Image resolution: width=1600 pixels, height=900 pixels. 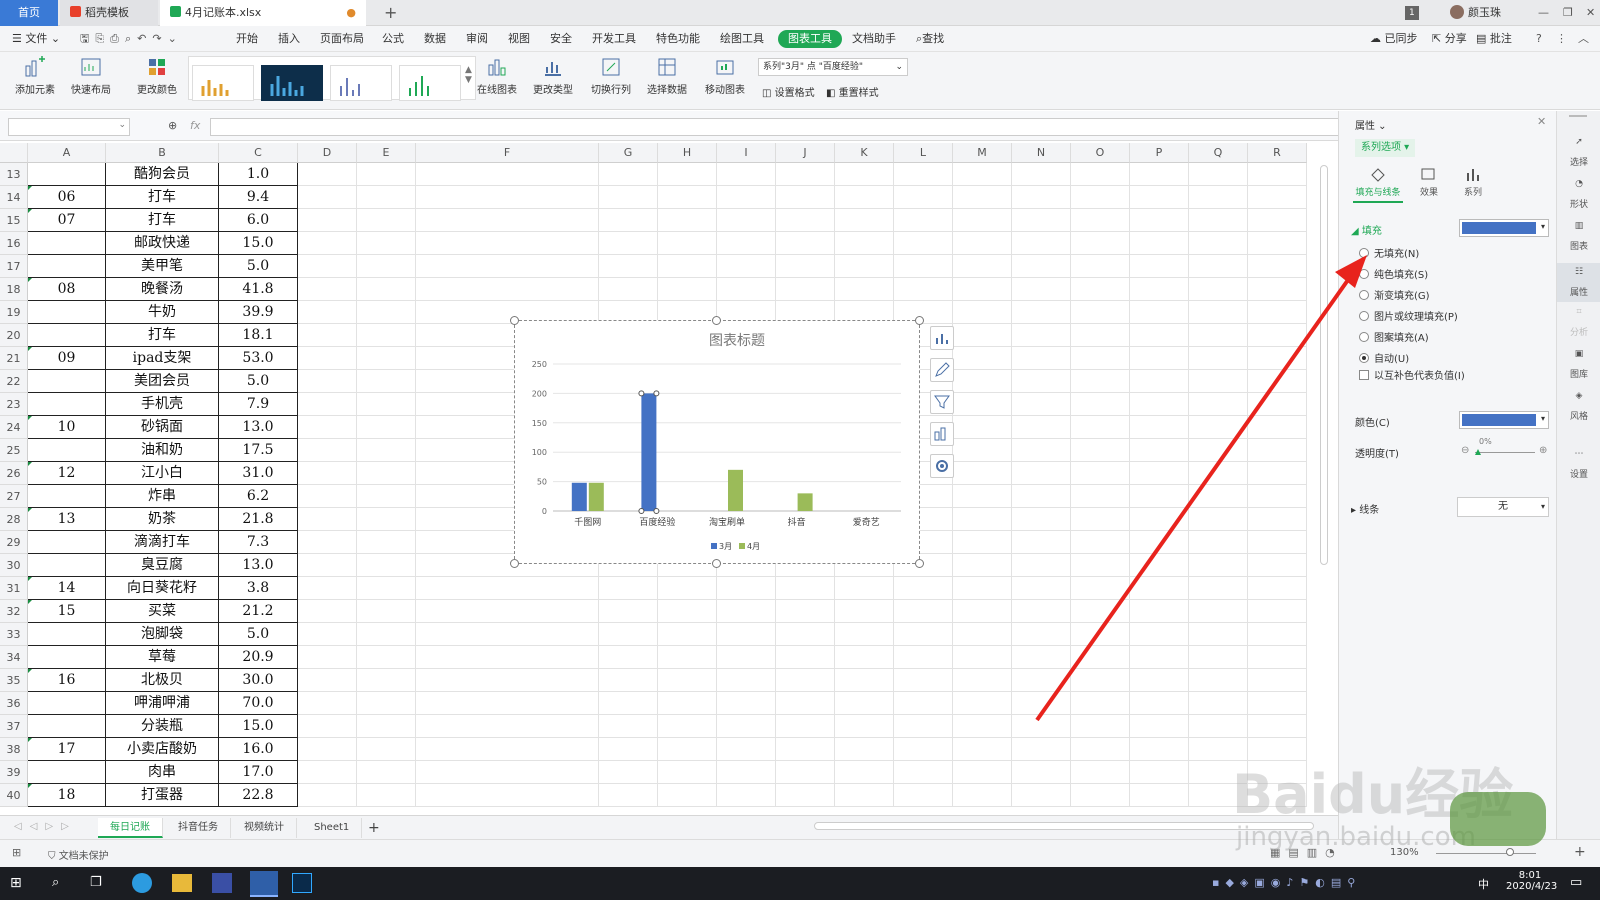 I want to click on sheet-tab-video: 视频统计, so click(x=264, y=828).